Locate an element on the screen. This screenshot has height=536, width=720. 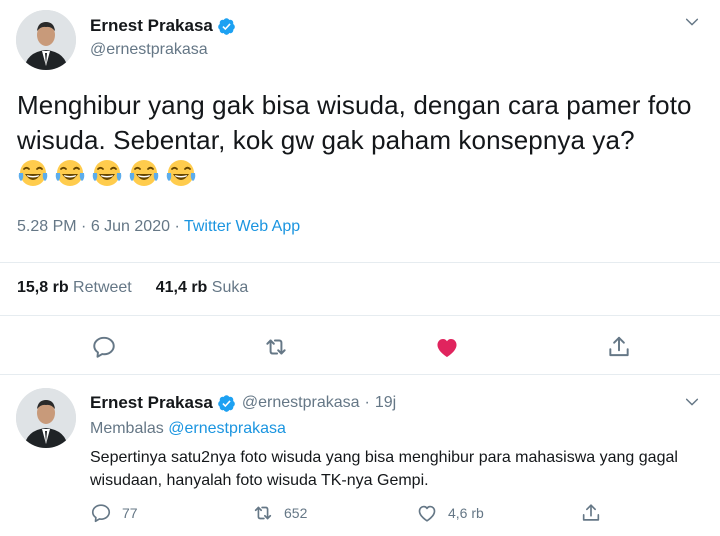
likes-stat: 41,4 rb Suka is located at coordinates (202, 287).